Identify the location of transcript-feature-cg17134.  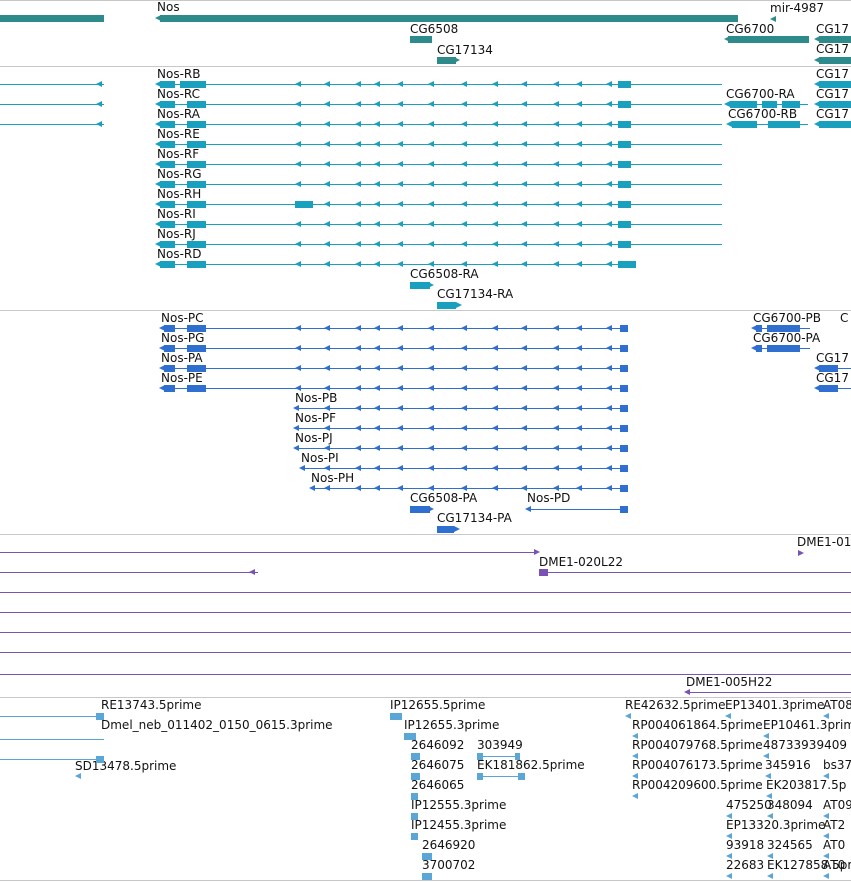
(449, 305).